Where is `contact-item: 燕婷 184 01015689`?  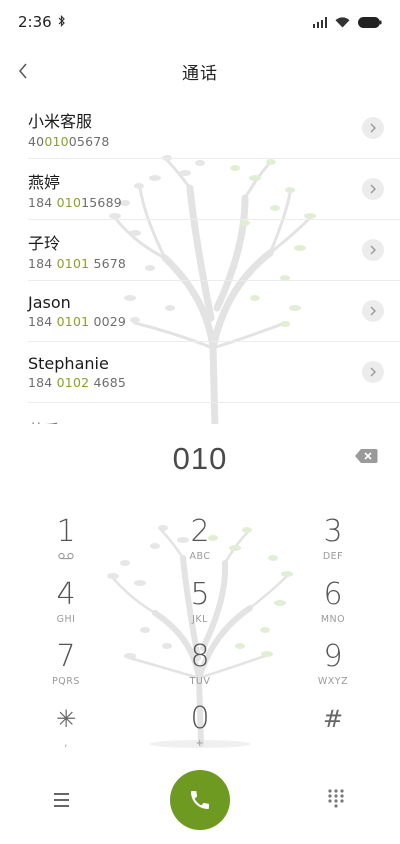
contact-item: 燕婷 184 01015689 is located at coordinates (214, 189).